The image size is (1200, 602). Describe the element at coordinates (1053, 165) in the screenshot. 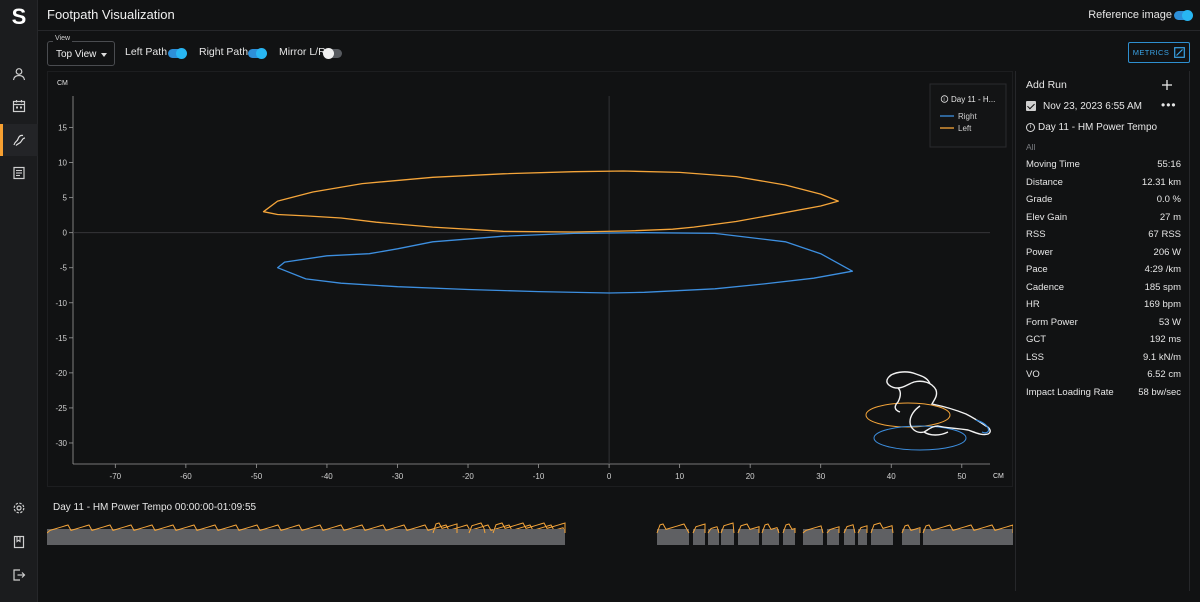

I see `metric-label: Moving Time` at that location.